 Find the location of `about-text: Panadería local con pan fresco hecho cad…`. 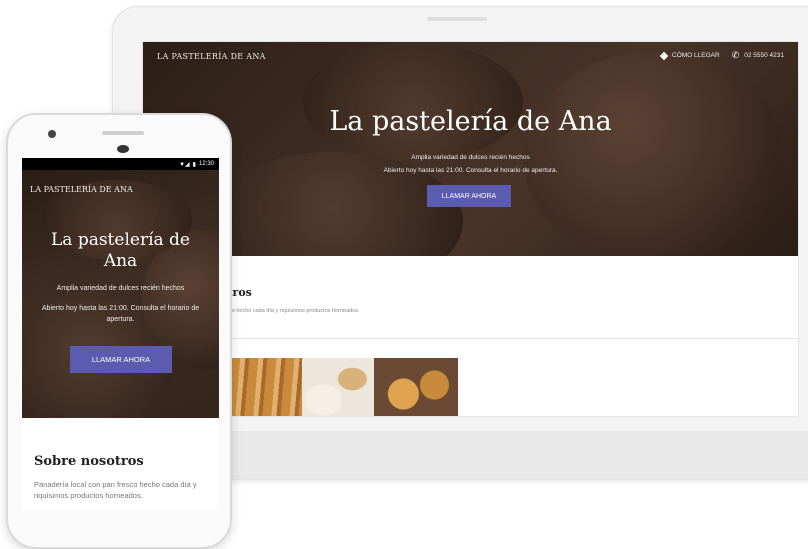

about-text: Panadería local con pan fresco hecho cad… is located at coordinates (115, 490).